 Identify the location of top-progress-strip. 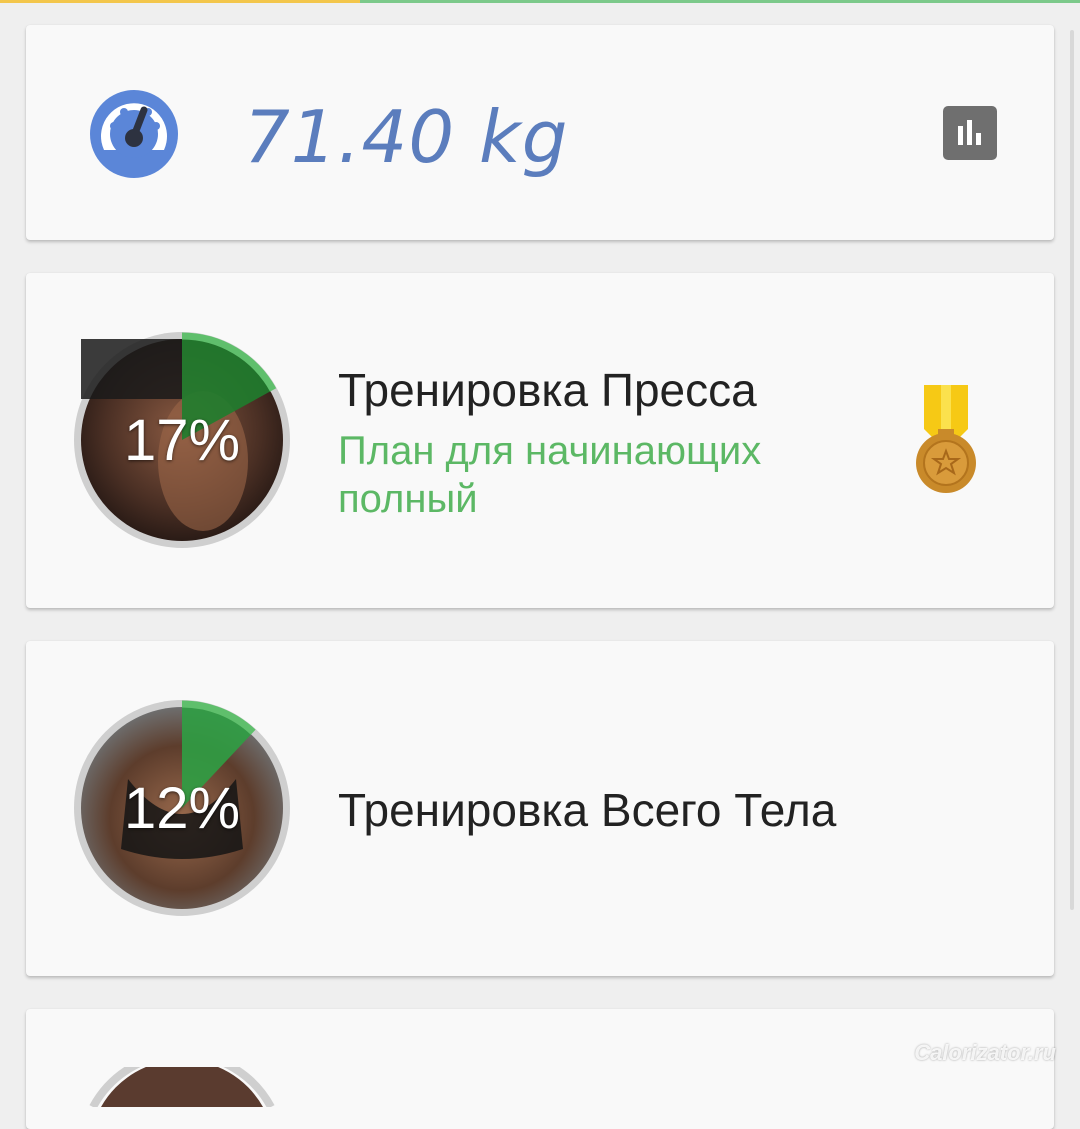
(540, 1).